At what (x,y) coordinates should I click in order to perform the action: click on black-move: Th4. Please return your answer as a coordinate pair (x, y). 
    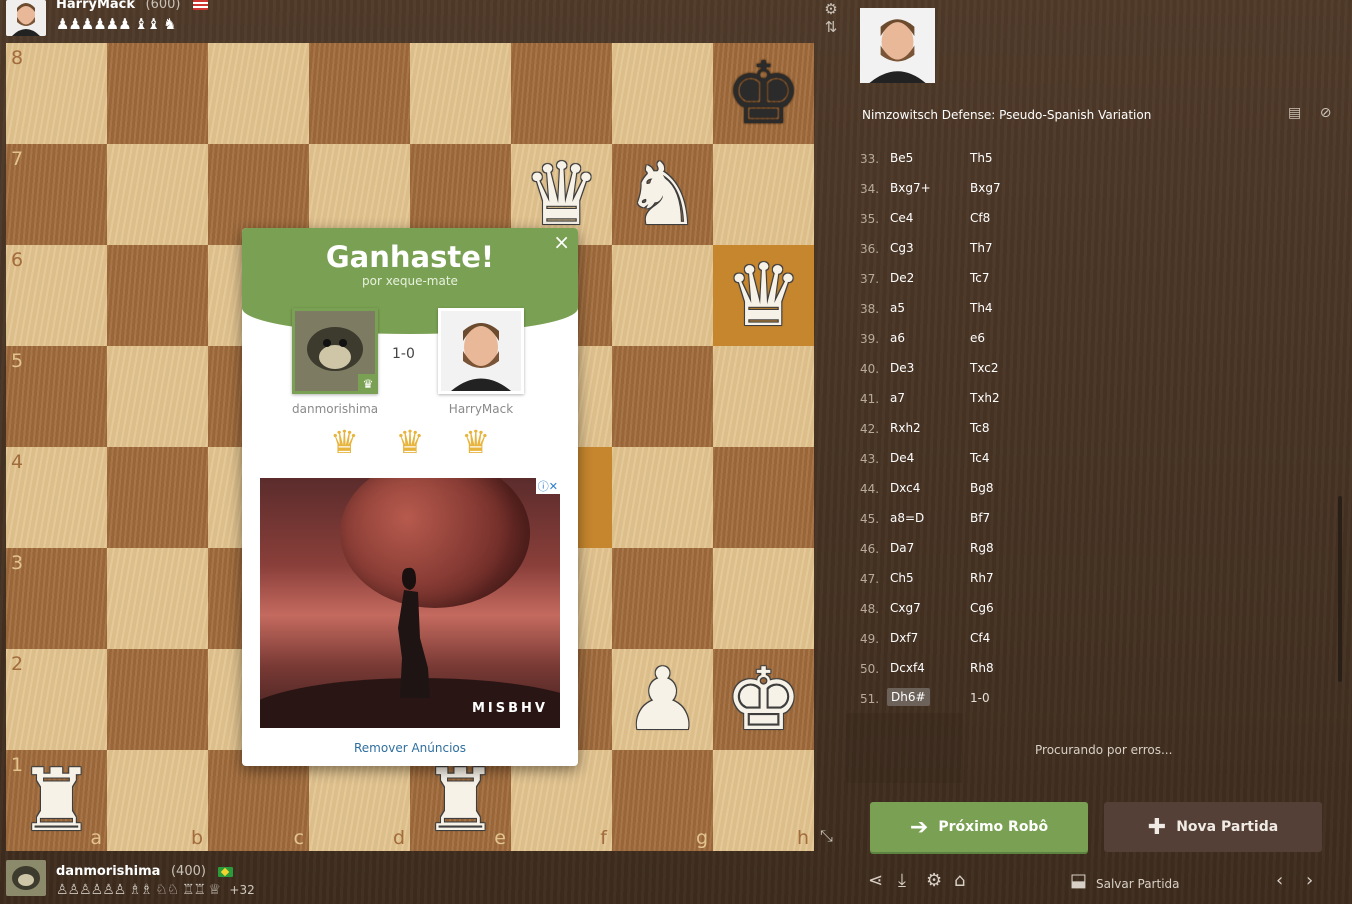
    Looking at the image, I should click on (981, 308).